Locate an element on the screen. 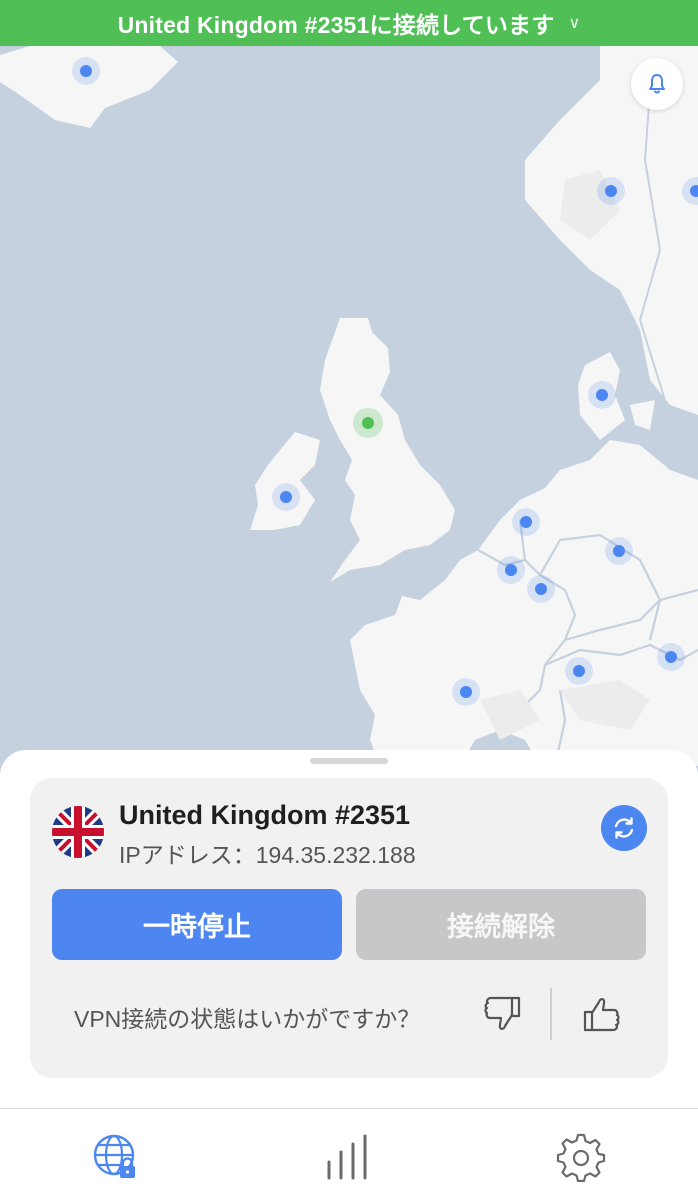 The image size is (698, 1201). bottom-navigation is located at coordinates (349, 1154).